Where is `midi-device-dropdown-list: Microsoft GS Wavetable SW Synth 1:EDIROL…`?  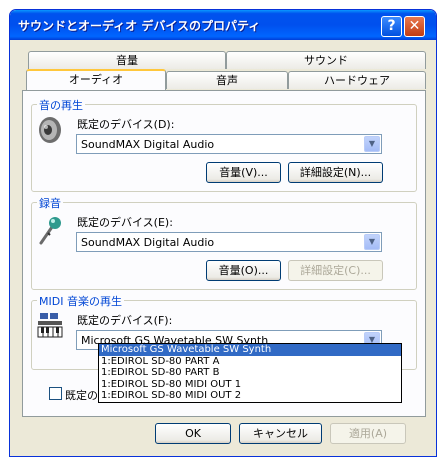 midi-device-dropdown-list: Microsoft GS Wavetable SW Synth 1:EDIROL… is located at coordinates (250, 373).